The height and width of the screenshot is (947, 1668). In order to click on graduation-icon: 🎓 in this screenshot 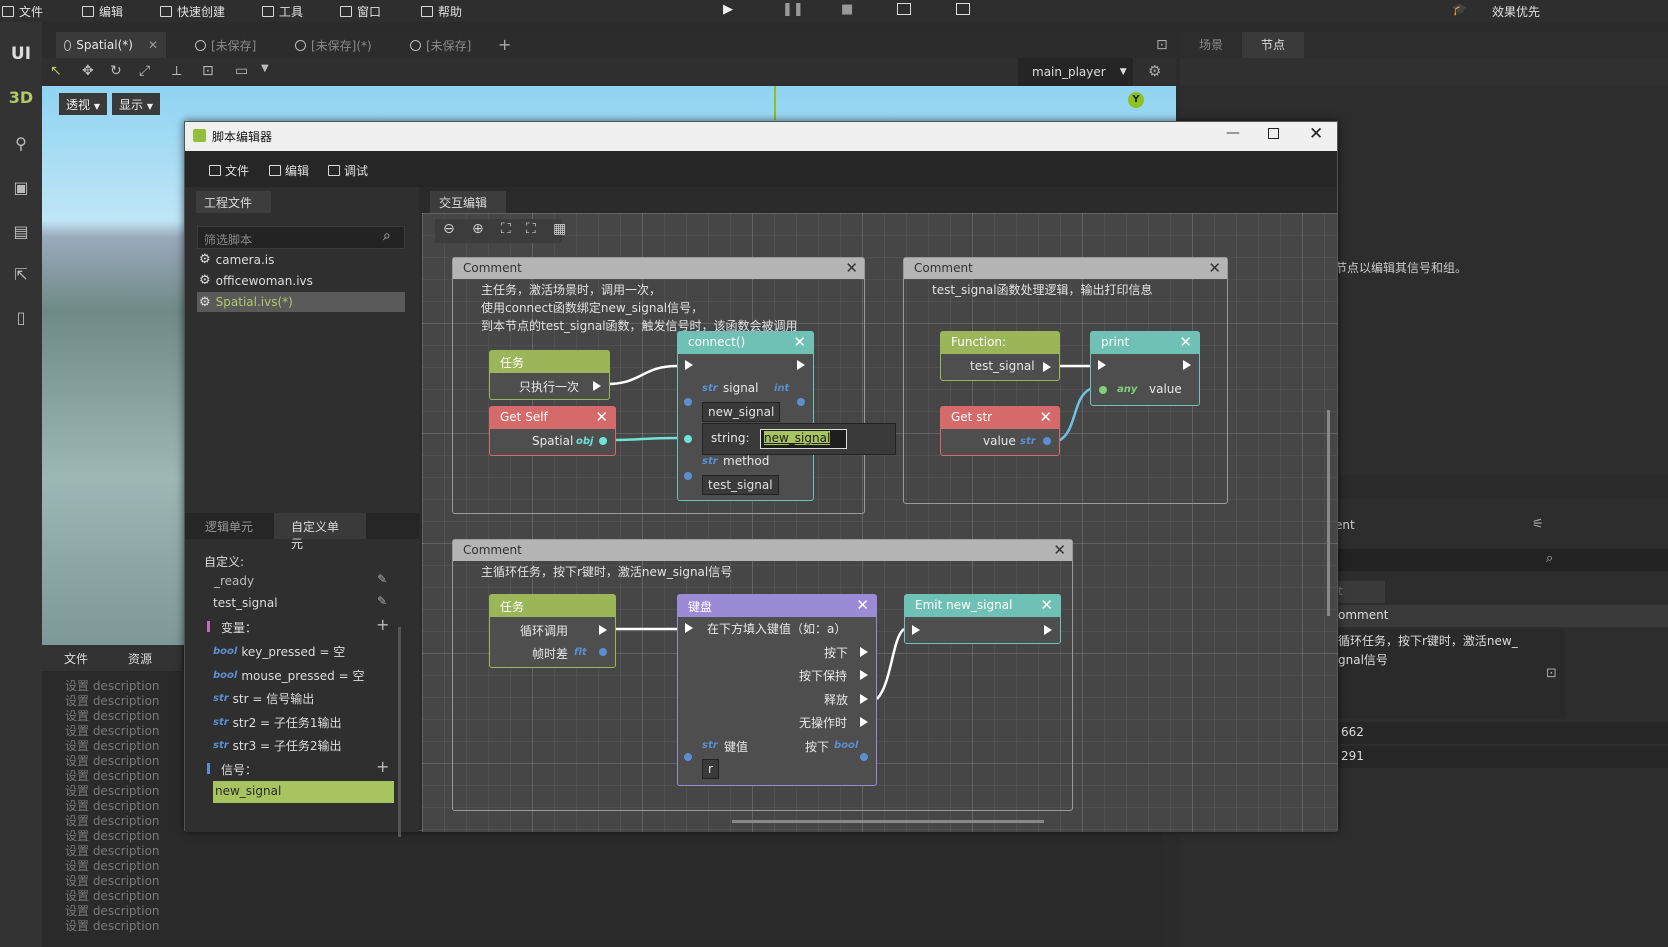, I will do `click(1459, 9)`.